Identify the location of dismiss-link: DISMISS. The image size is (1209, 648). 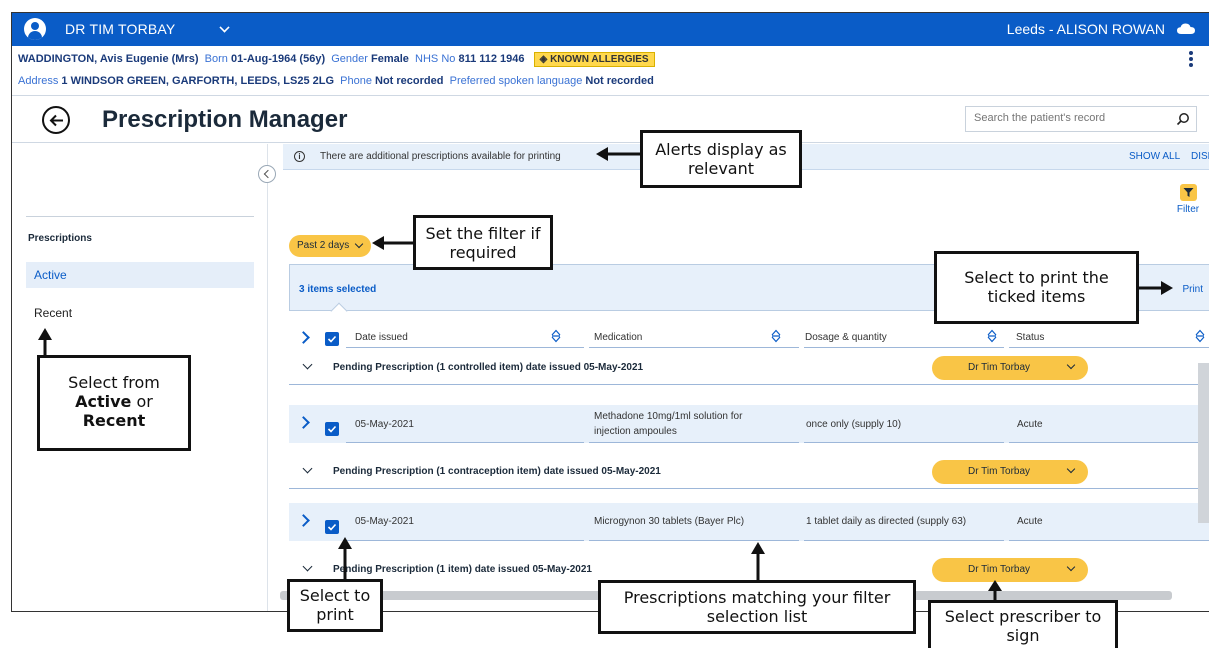
(1200, 156).